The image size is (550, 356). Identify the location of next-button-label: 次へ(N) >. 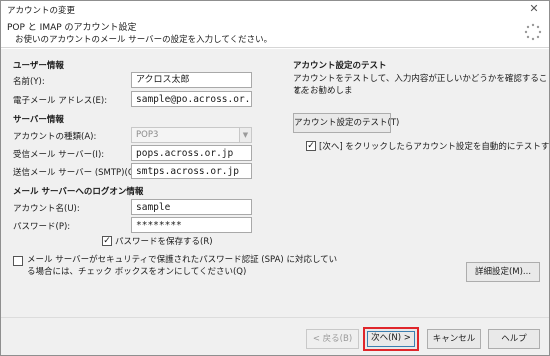
(391, 339).